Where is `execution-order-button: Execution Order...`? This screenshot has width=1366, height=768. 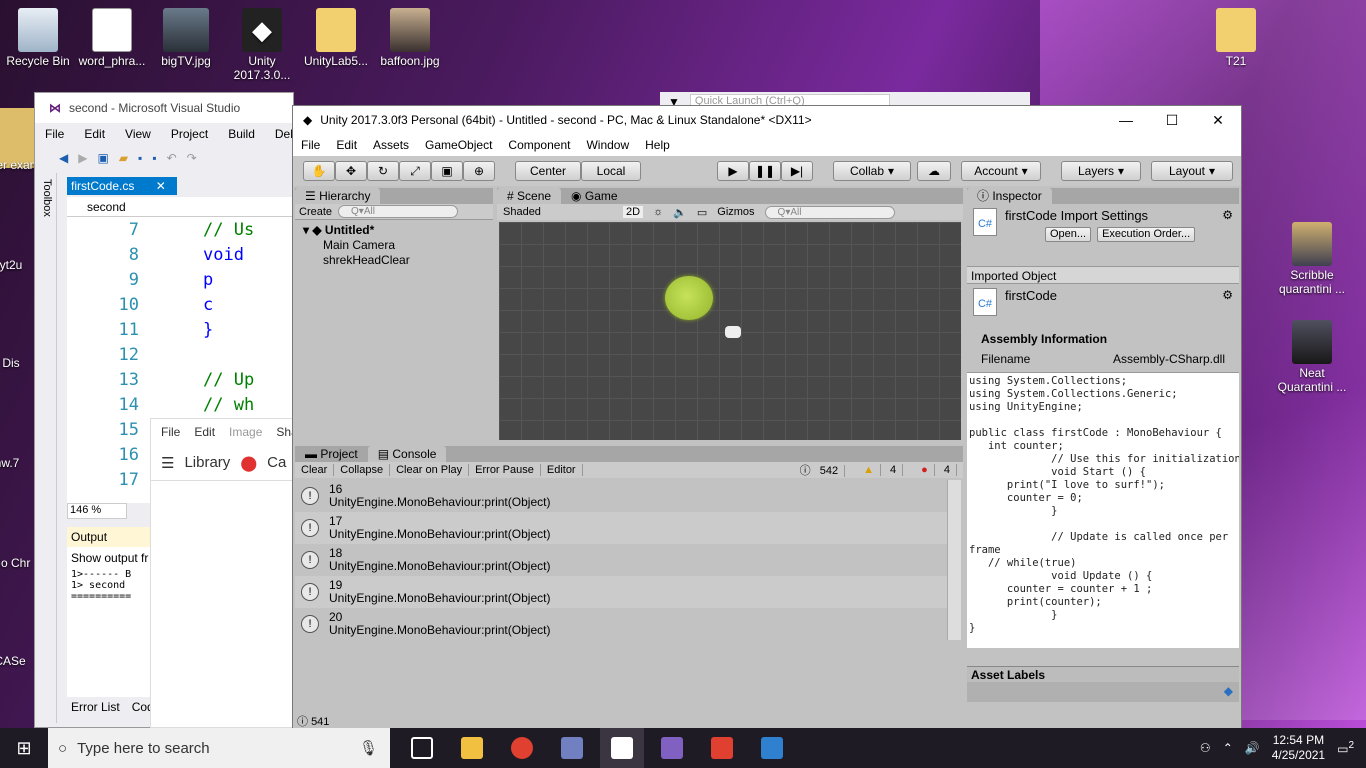
execution-order-button: Execution Order... is located at coordinates (1146, 234).